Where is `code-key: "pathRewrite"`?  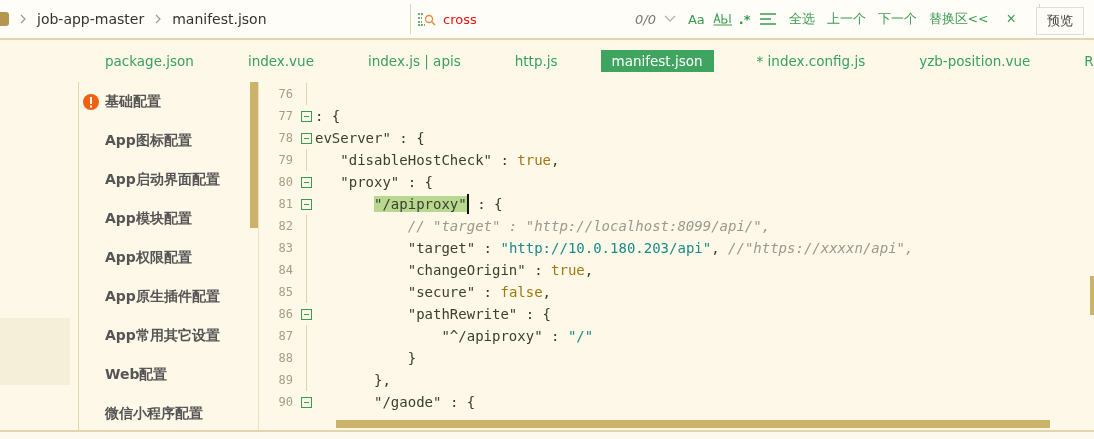
code-key: "pathRewrite" is located at coordinates (462, 314).